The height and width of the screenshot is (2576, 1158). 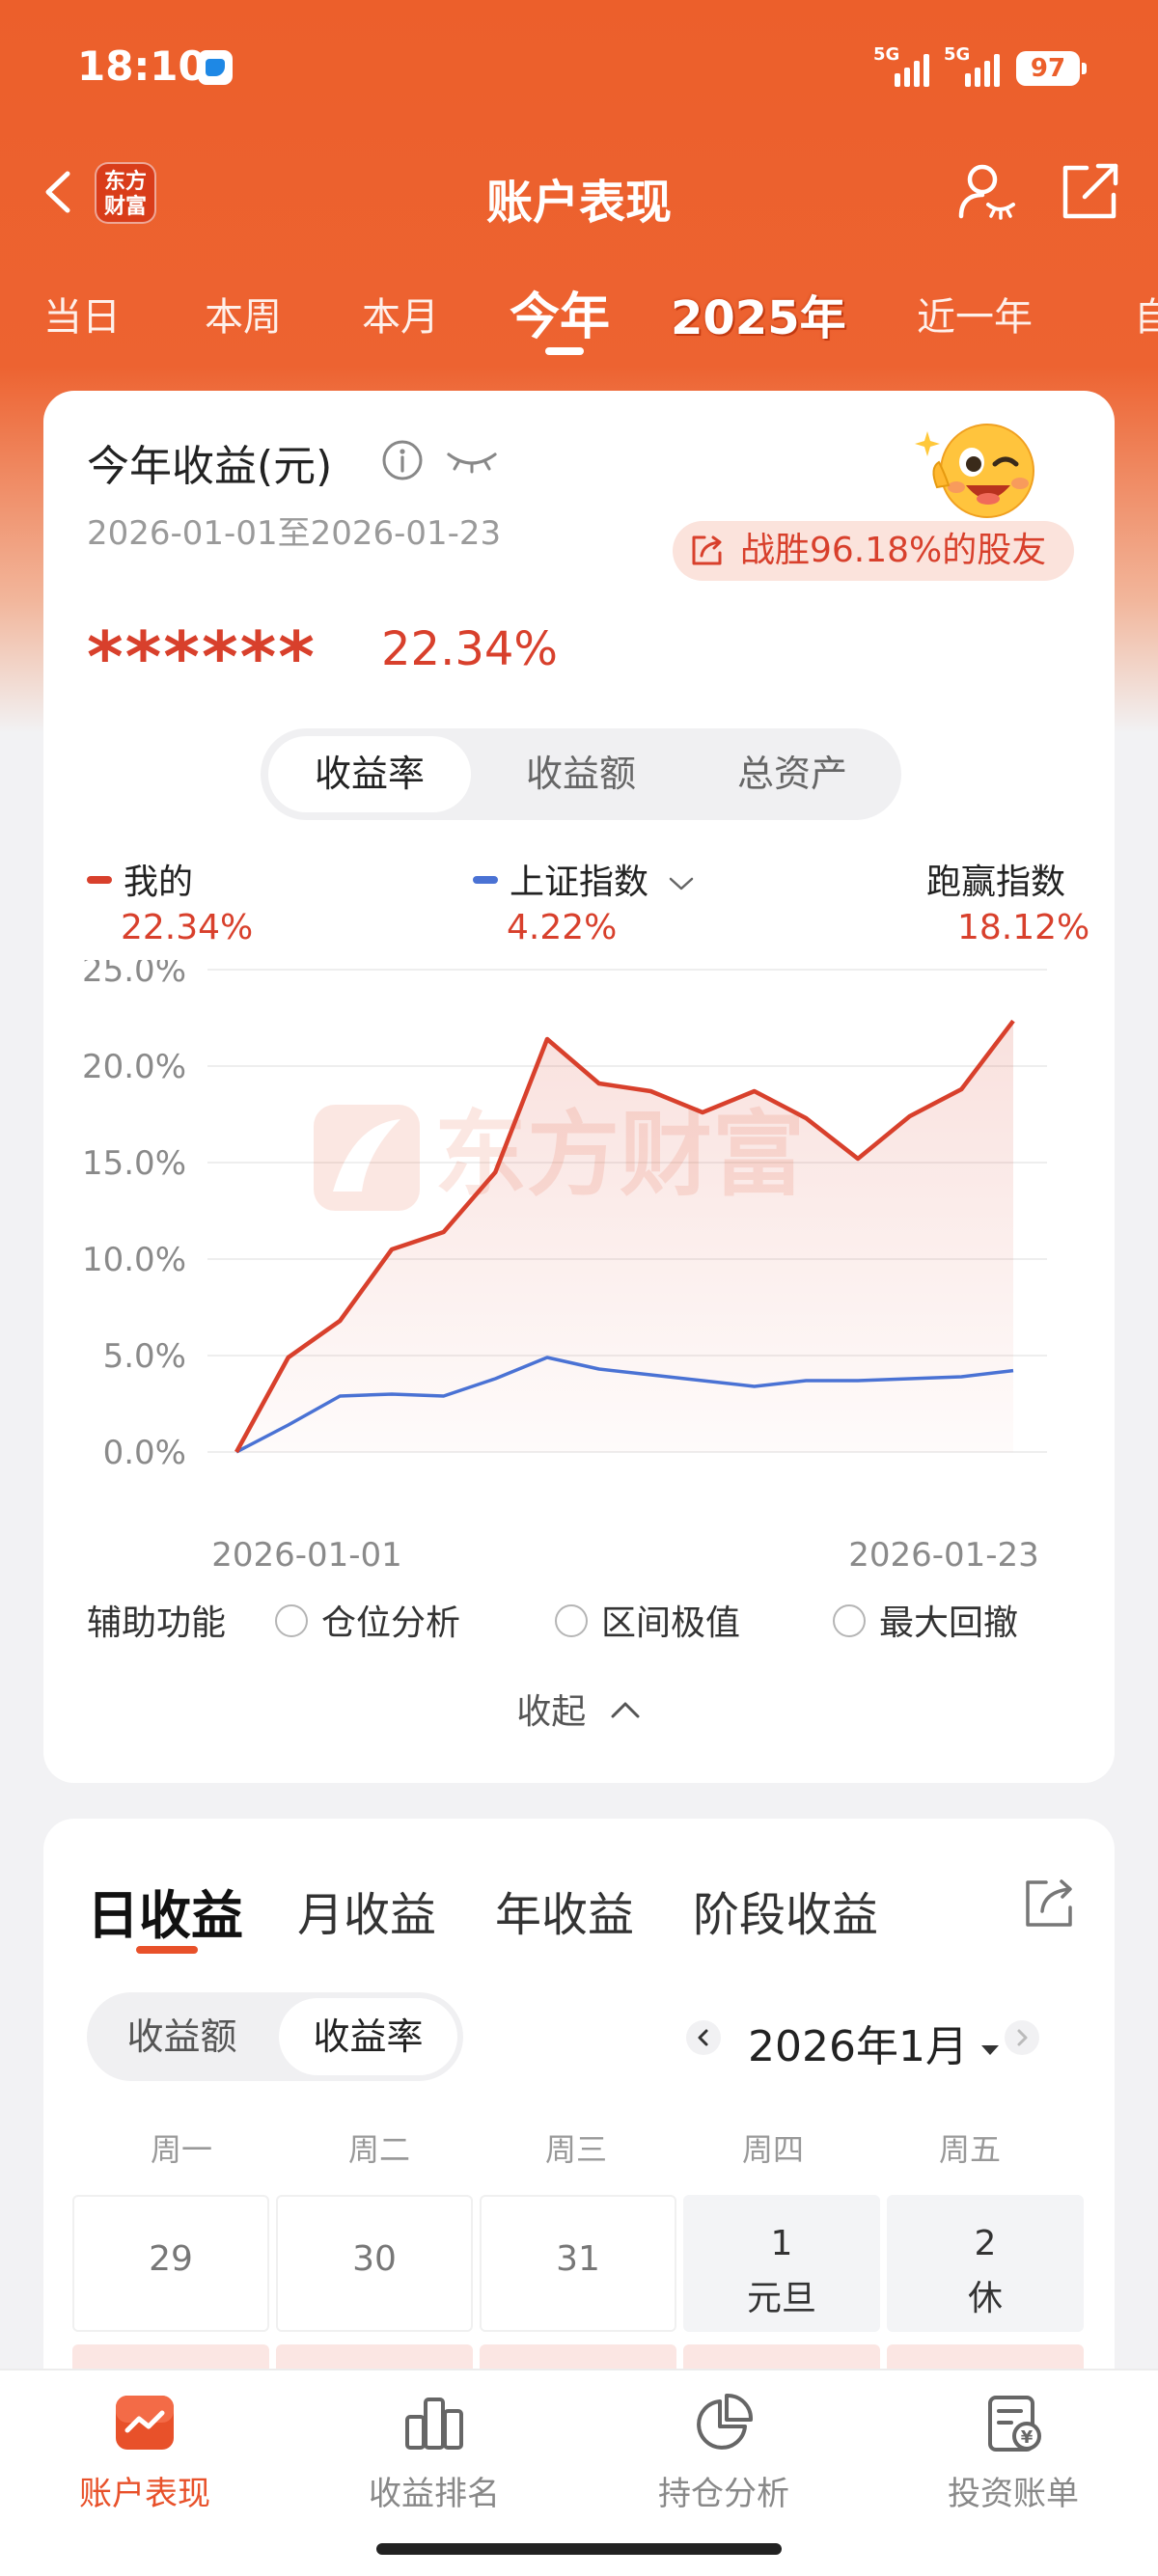 I want to click on ranking-bars-icon, so click(x=434, y=2424).